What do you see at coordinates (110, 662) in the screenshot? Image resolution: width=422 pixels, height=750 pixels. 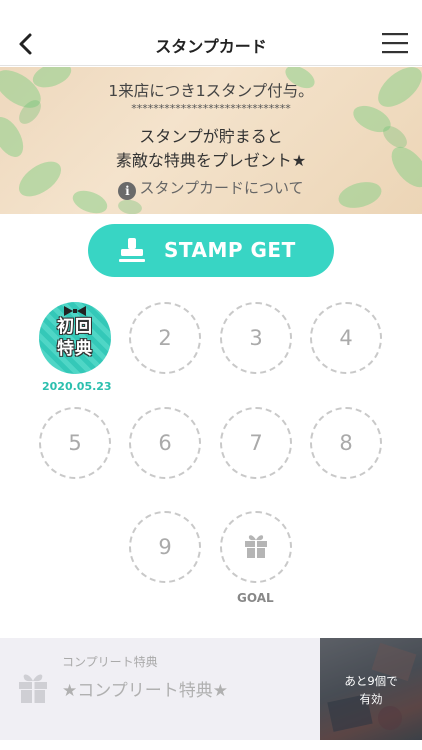 I see `complete-reward-subtitle: コンプリート特典` at bounding box center [110, 662].